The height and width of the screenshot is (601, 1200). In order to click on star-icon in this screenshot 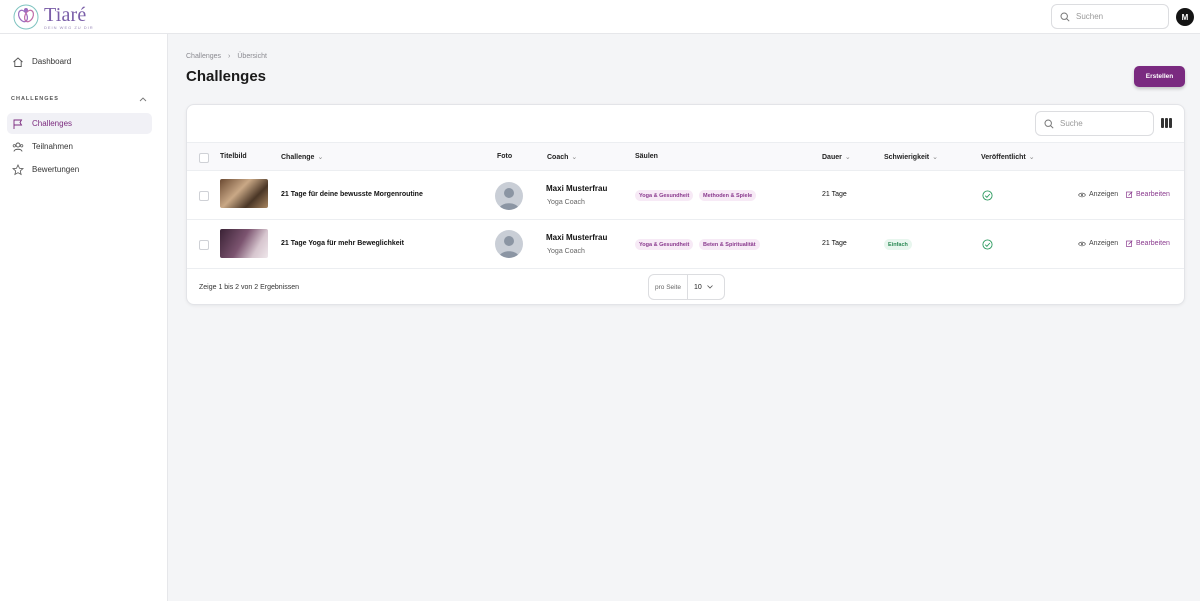, I will do `click(18, 169)`.